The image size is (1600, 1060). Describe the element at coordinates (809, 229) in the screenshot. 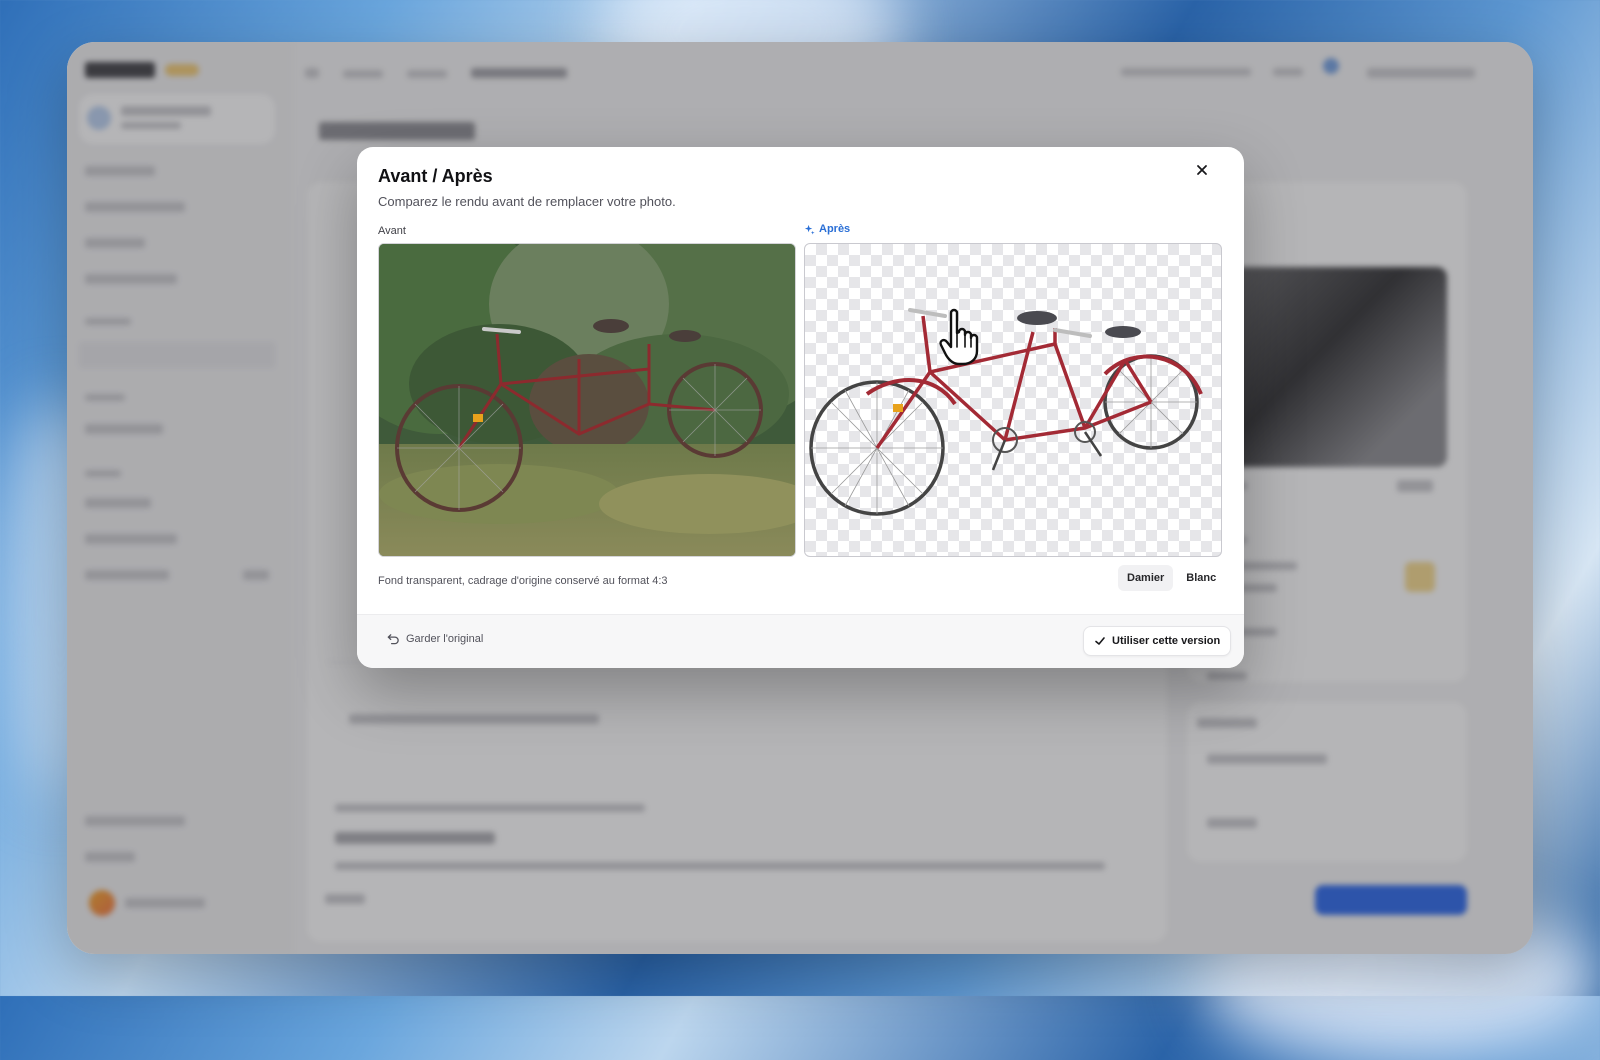

I see `sparkle-icon` at that location.